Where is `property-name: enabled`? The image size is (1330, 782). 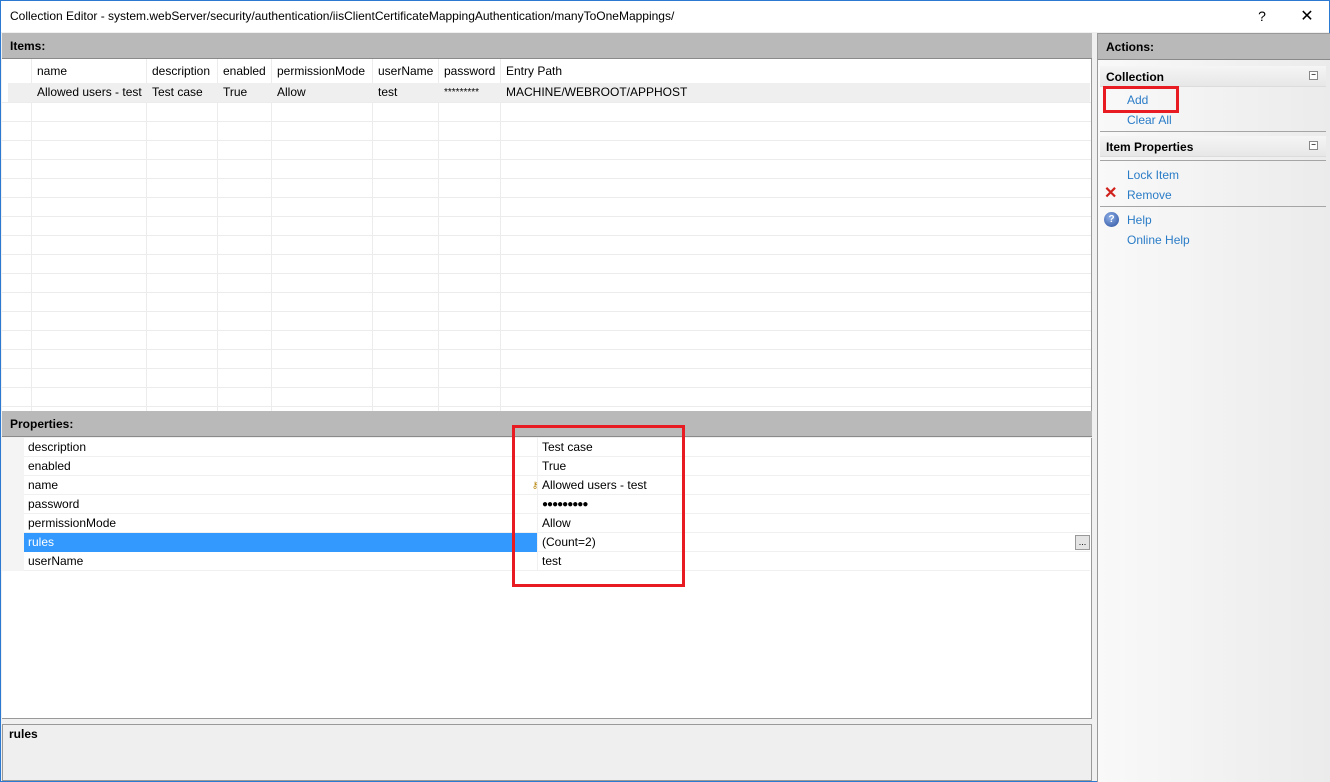 property-name: enabled is located at coordinates (281, 466).